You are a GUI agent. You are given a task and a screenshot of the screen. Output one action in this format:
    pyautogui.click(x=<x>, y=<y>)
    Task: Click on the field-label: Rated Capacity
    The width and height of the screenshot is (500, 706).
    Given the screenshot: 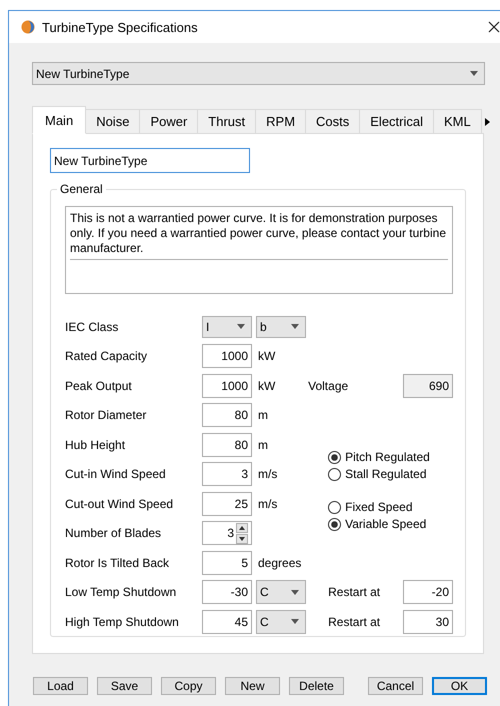 What is the action you would take?
    pyautogui.click(x=106, y=356)
    